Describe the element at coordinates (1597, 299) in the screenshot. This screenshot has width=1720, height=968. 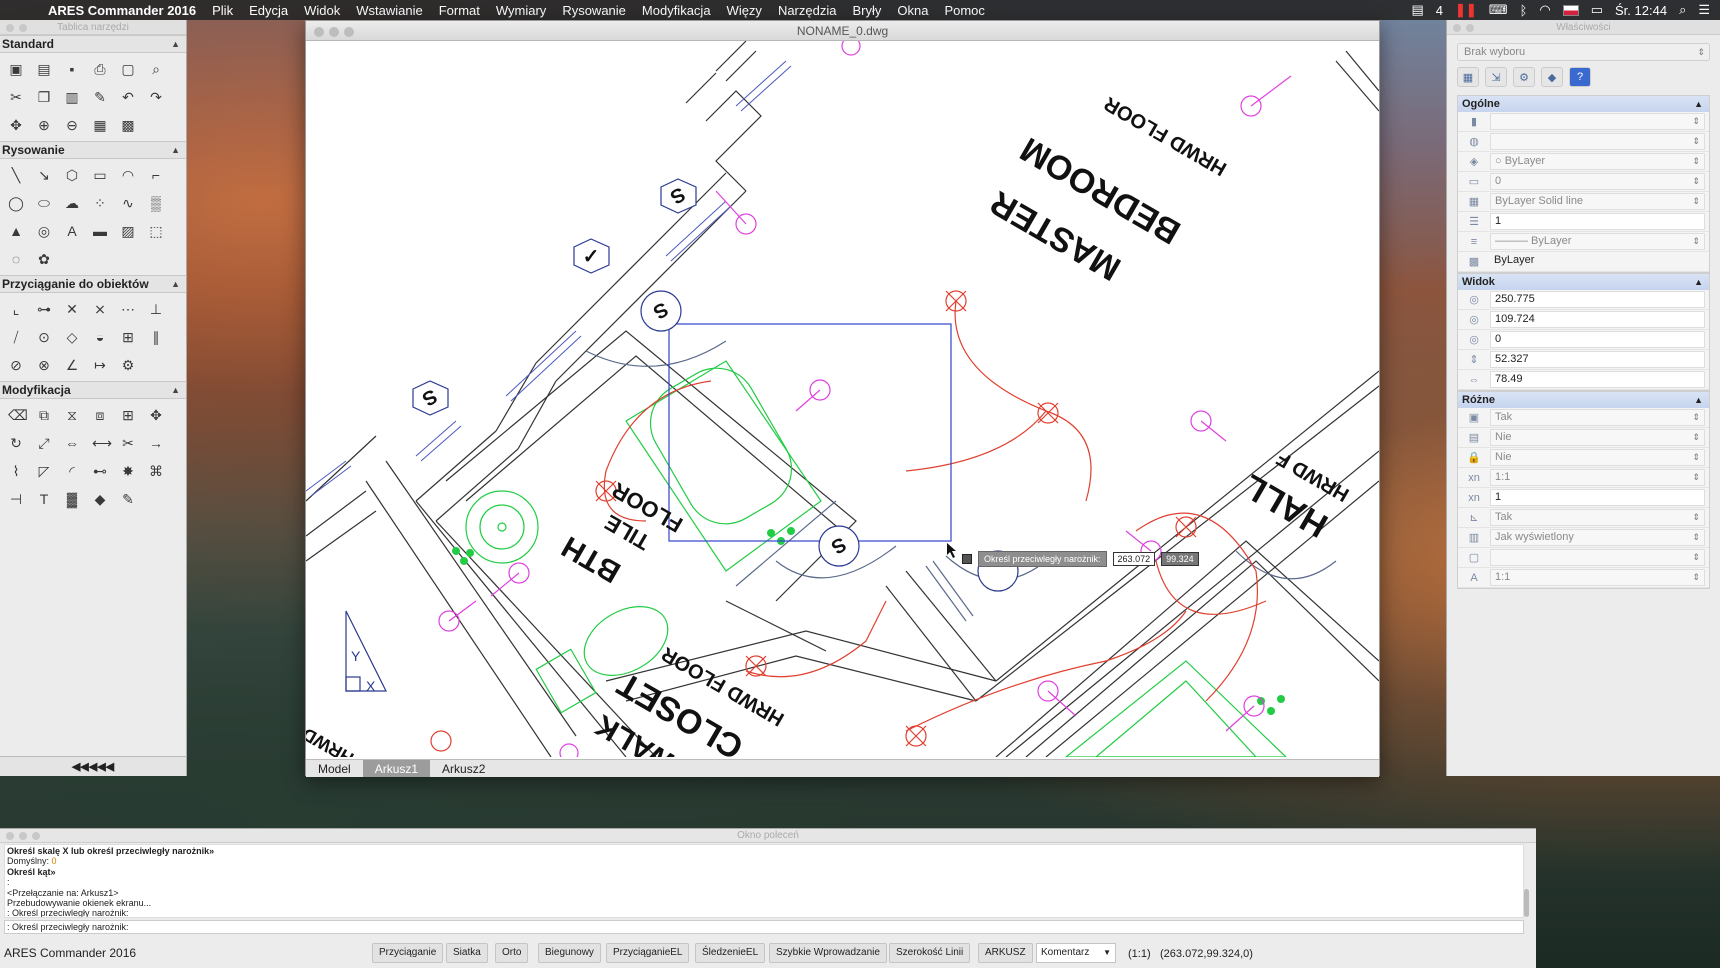
I see `property-value-field: 250.775` at that location.